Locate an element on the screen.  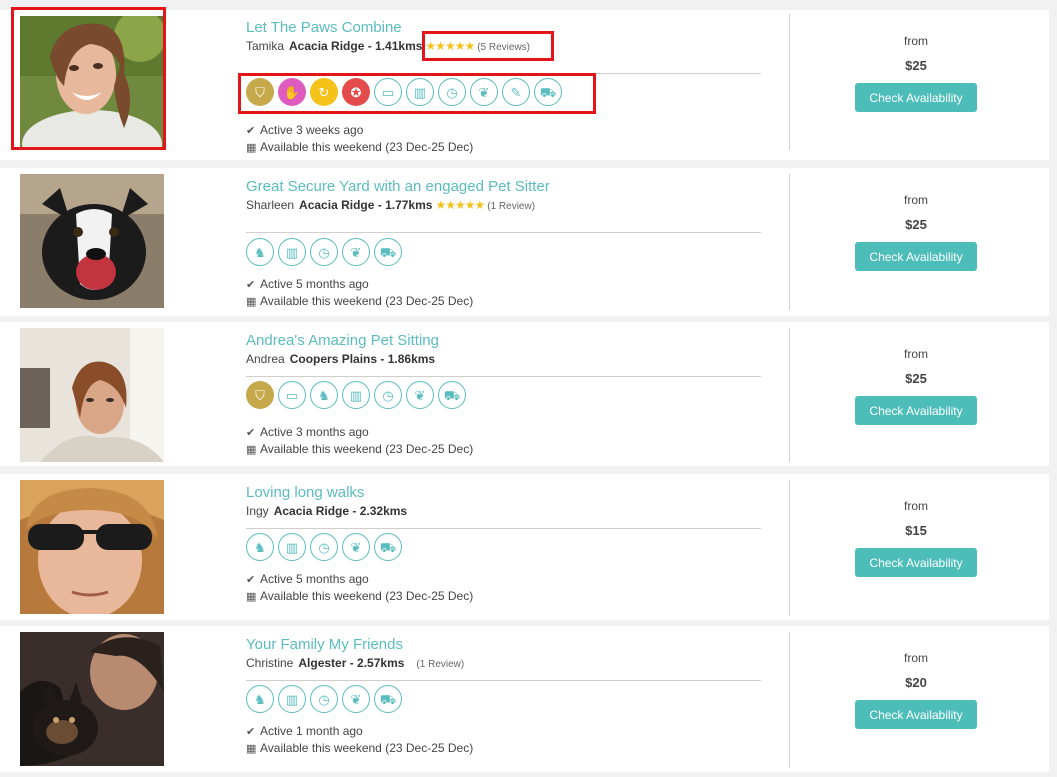
active-text: Active 3 months ago is located at coordinates (314, 432).